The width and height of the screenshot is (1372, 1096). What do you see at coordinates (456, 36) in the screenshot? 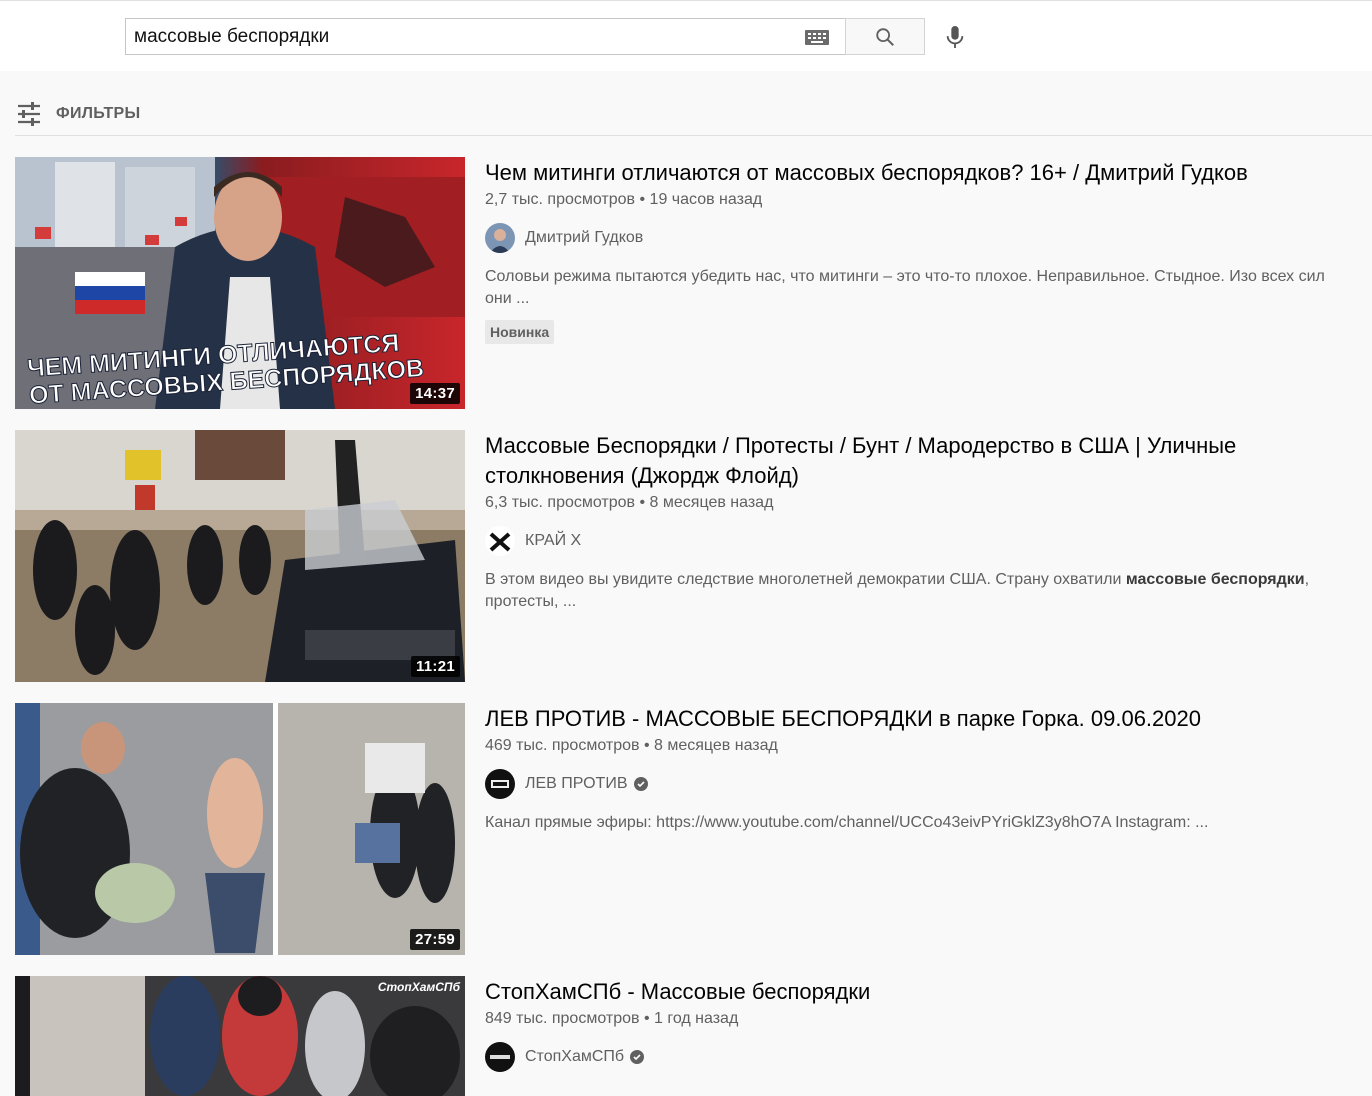
I see `search-input` at bounding box center [456, 36].